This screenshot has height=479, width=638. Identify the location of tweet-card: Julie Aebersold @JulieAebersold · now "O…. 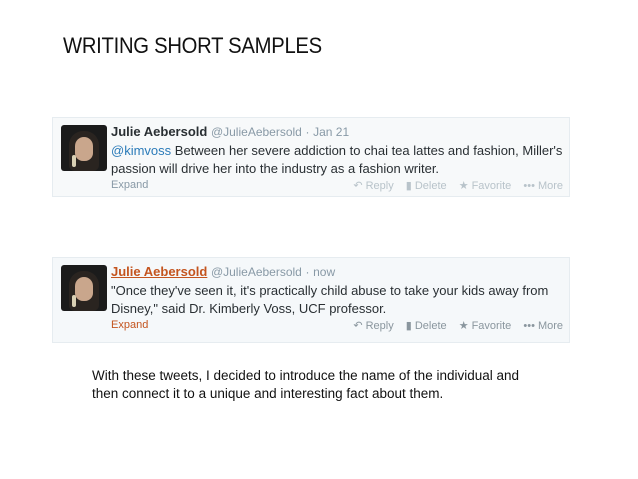
(311, 300).